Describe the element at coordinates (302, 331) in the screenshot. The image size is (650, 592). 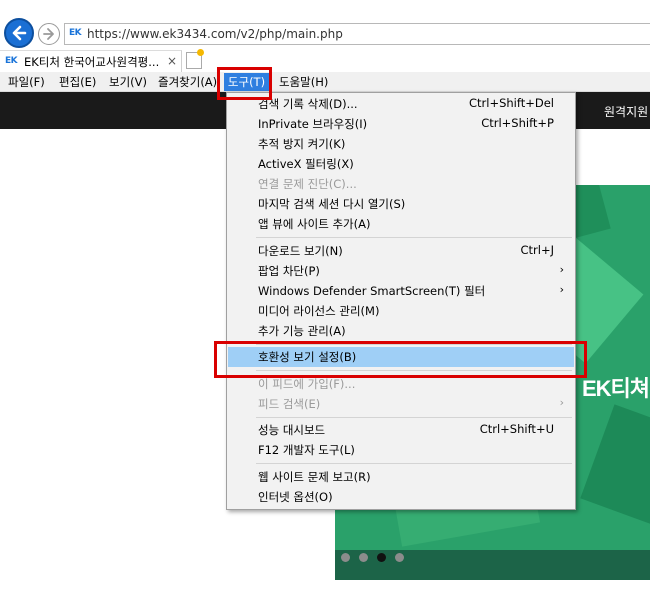
I see `menu-item-label: 추가 기능 관리(A)` at that location.